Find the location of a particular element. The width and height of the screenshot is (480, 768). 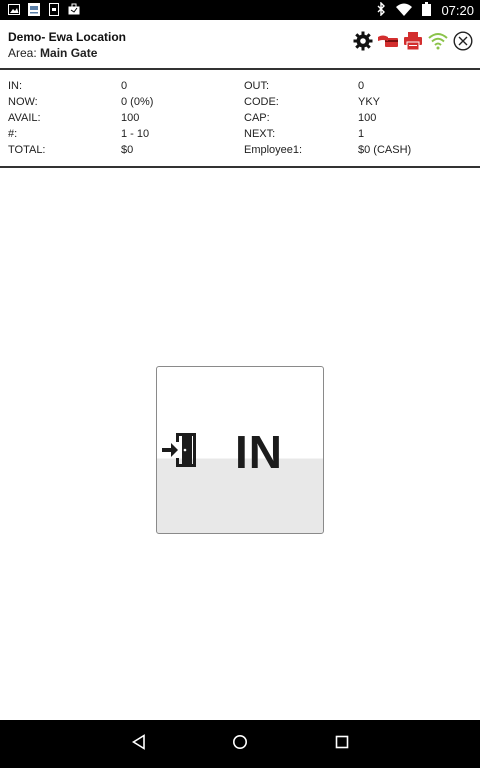

briefcase-icon is located at coordinates (74, 9).